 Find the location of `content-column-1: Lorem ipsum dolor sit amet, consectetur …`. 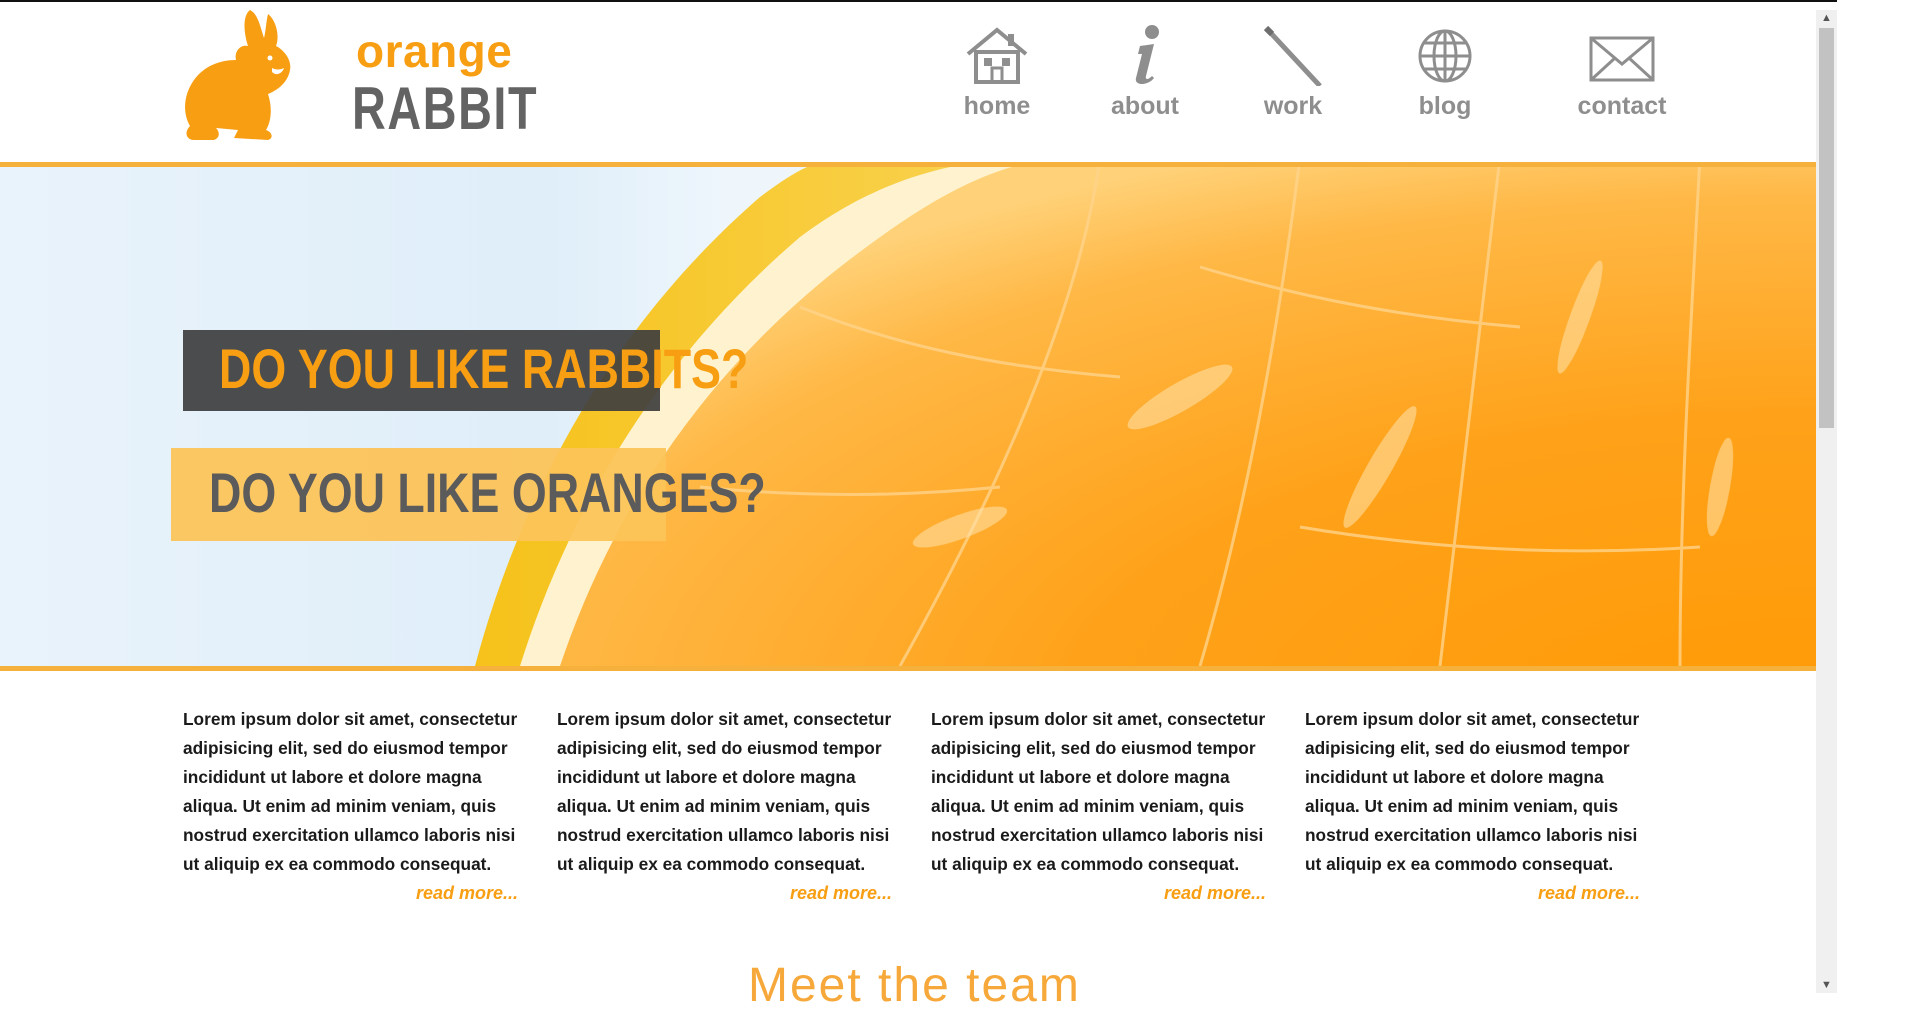

content-column-1: Lorem ipsum dolor sit amet, consectetur … is located at coordinates (355, 806).